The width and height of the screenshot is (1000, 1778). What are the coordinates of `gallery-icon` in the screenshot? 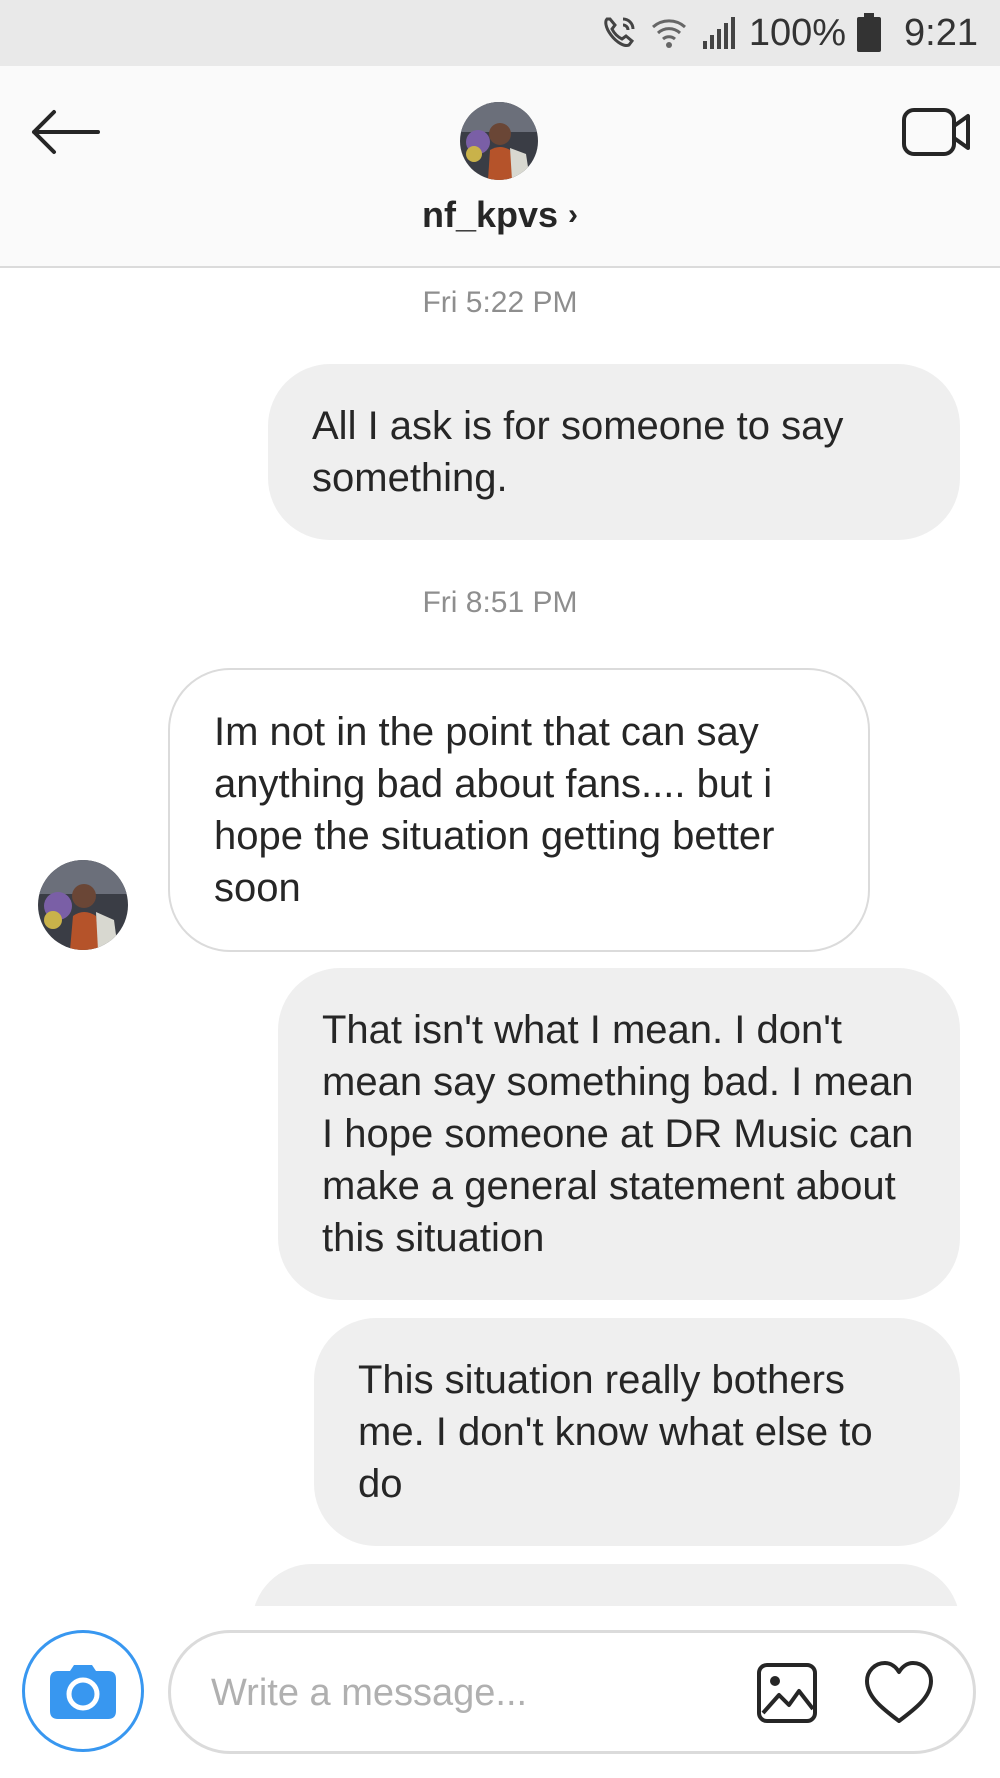 It's located at (787, 1693).